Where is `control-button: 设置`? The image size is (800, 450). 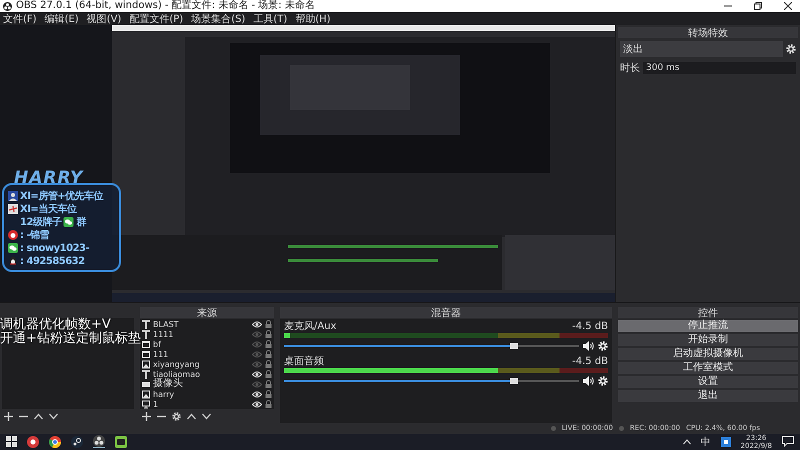 control-button: 设置 is located at coordinates (708, 382).